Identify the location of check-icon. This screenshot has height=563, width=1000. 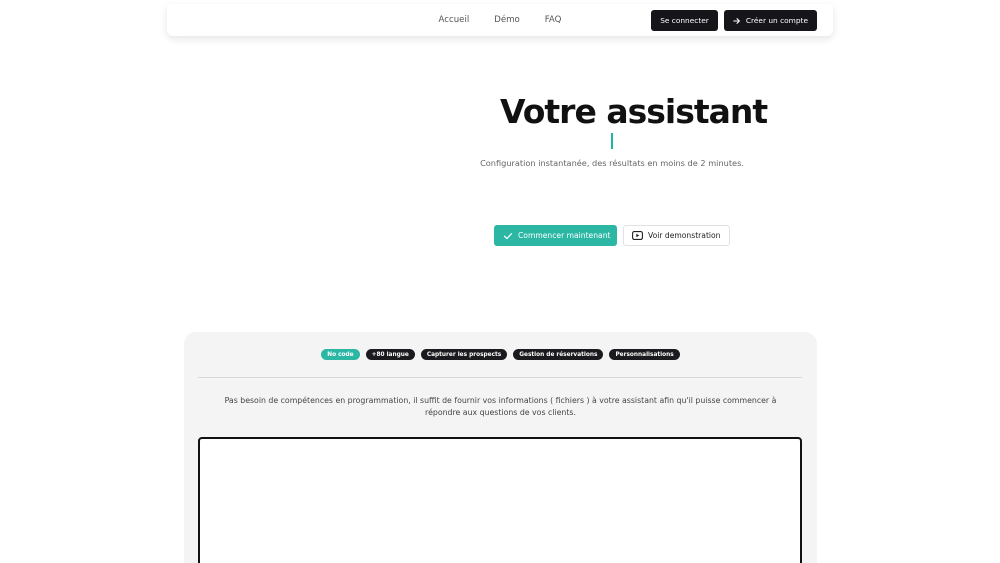
(508, 236).